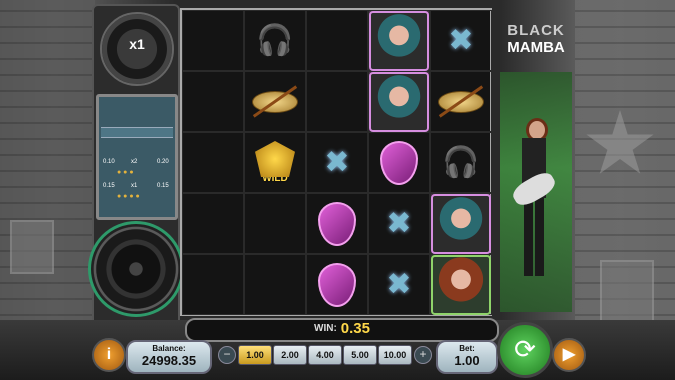 The width and height of the screenshot is (675, 380). Describe the element at coordinates (227, 355) in the screenshot. I see `minus-icon: −` at that location.